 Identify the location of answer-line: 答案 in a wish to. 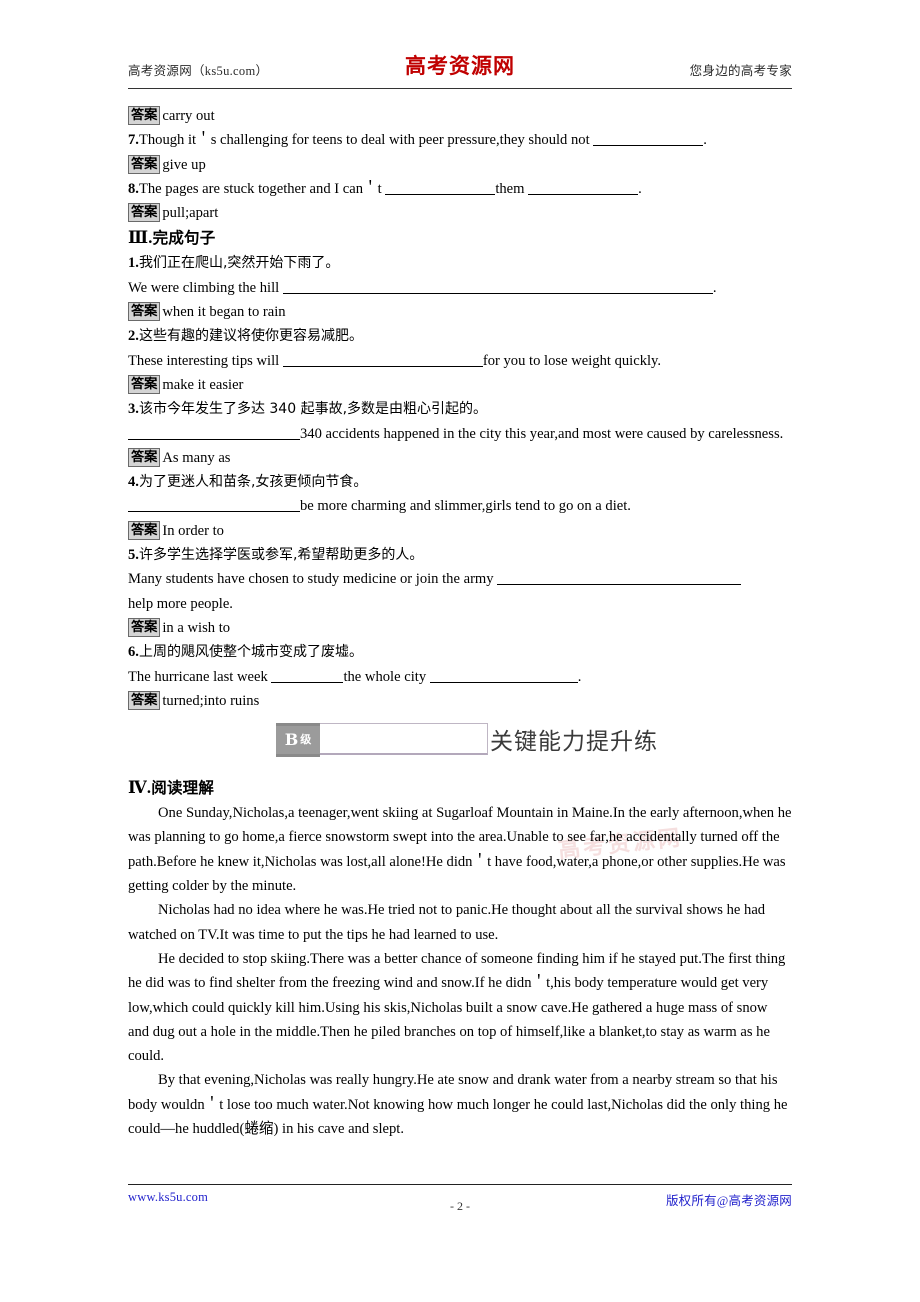
(460, 628).